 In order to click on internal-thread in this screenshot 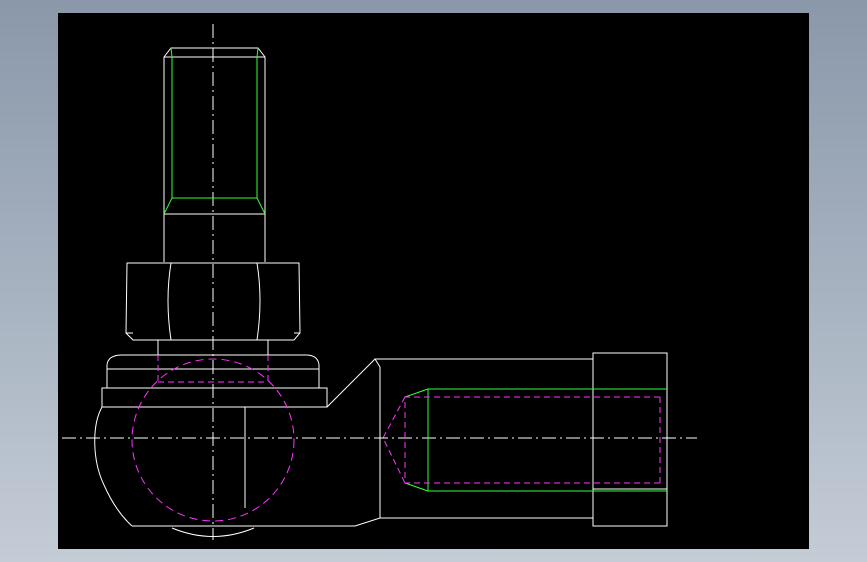, I will do `click(524, 440)`.